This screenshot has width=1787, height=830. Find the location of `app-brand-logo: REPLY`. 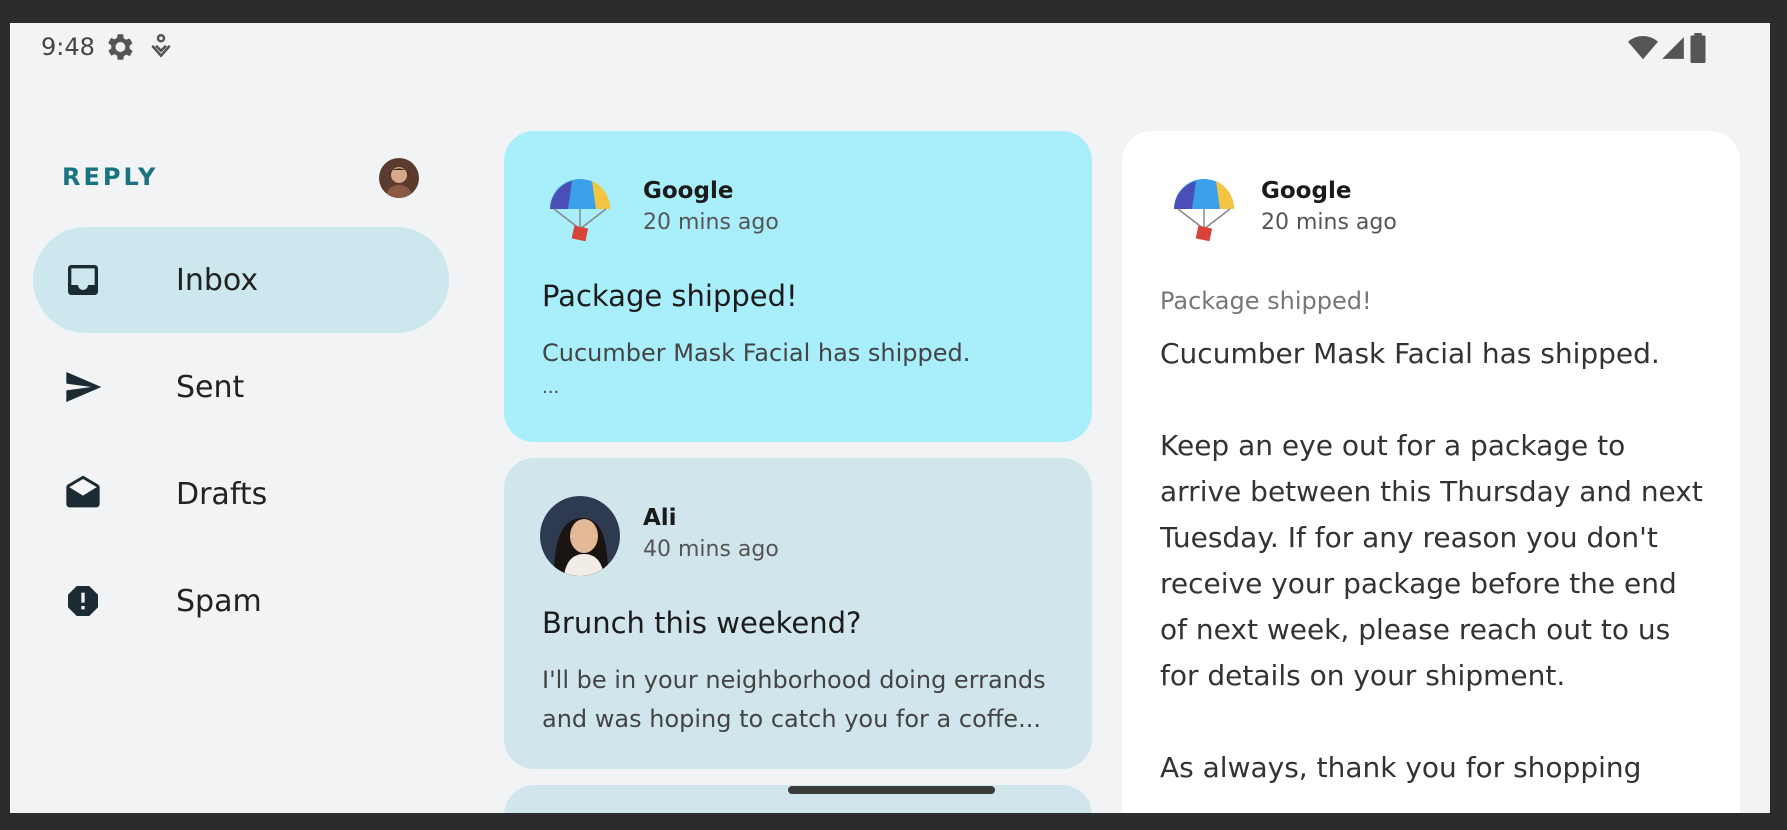

app-brand-logo: REPLY is located at coordinates (110, 177).